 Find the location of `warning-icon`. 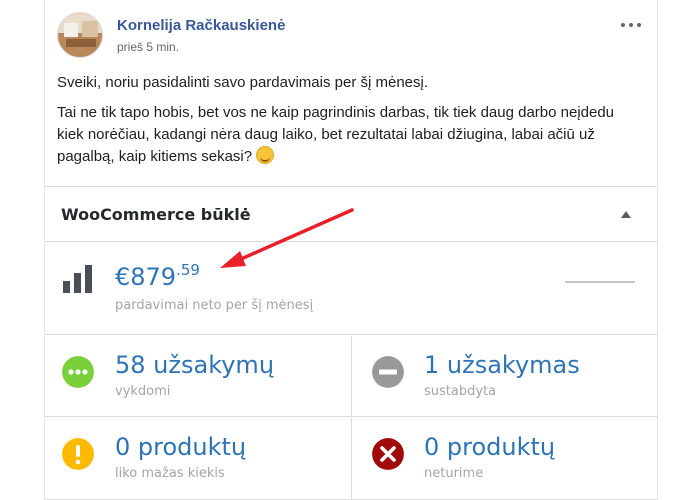

warning-icon is located at coordinates (78, 454).